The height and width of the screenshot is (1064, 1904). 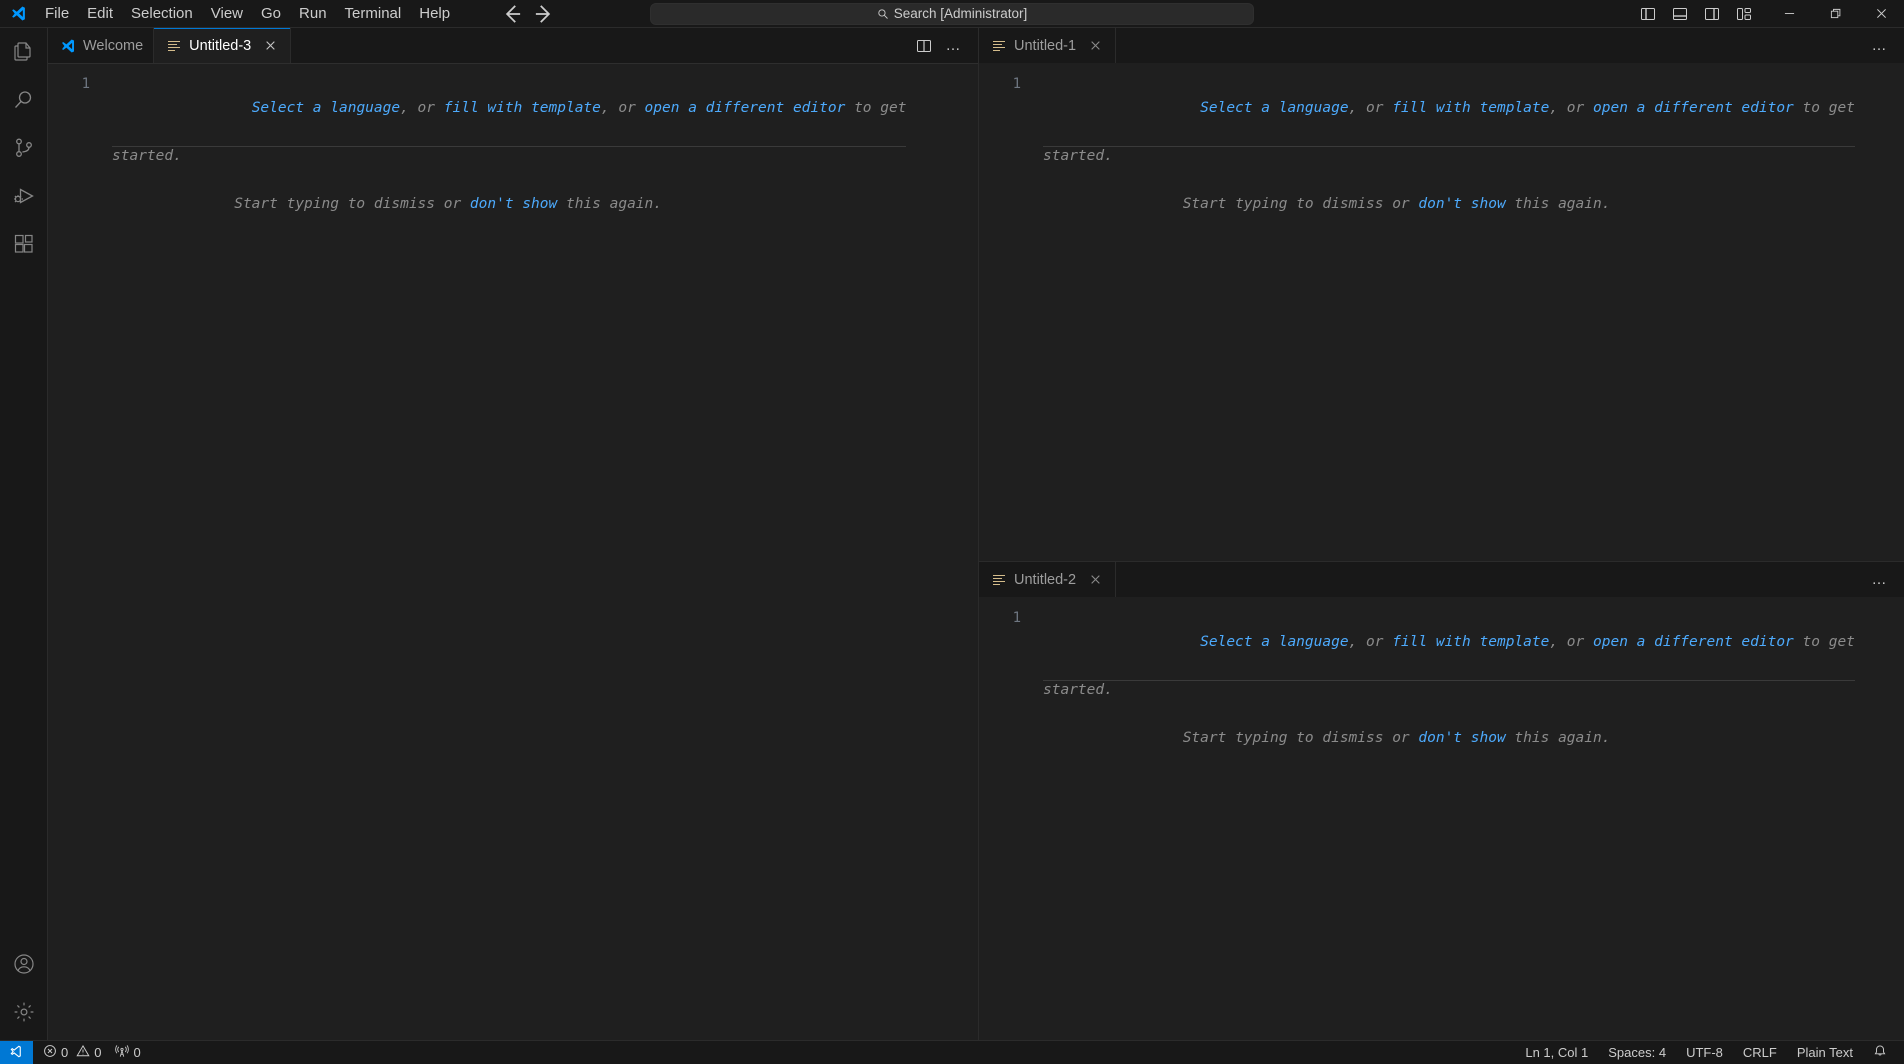 What do you see at coordinates (434, 13) in the screenshot?
I see `menu-help: Help` at bounding box center [434, 13].